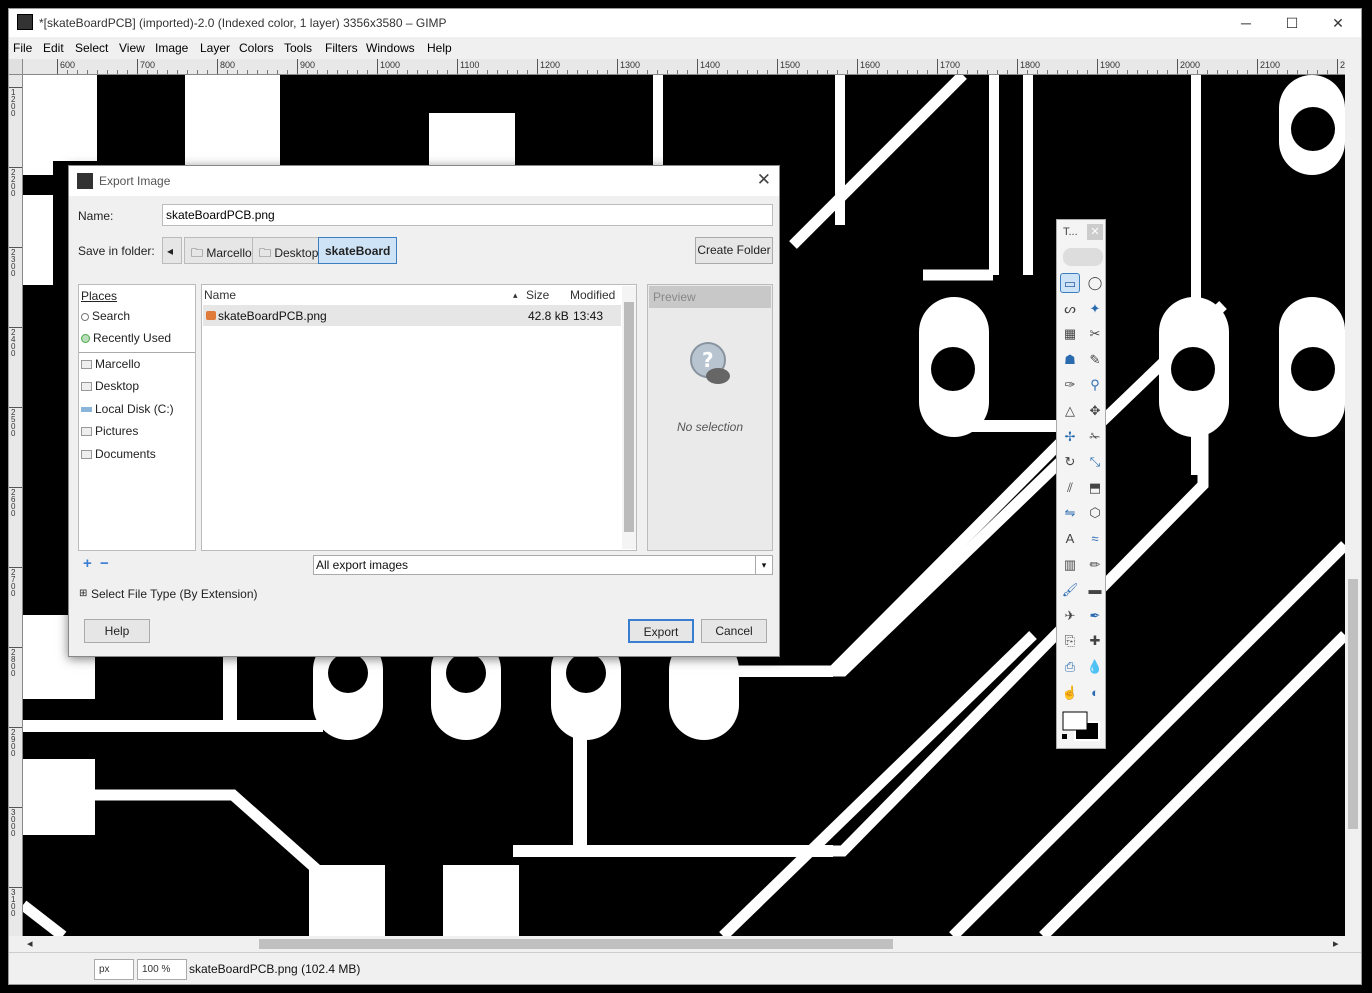 The image size is (1372, 993). I want to click on foreground-select-icon: ☗, so click(1070, 360).